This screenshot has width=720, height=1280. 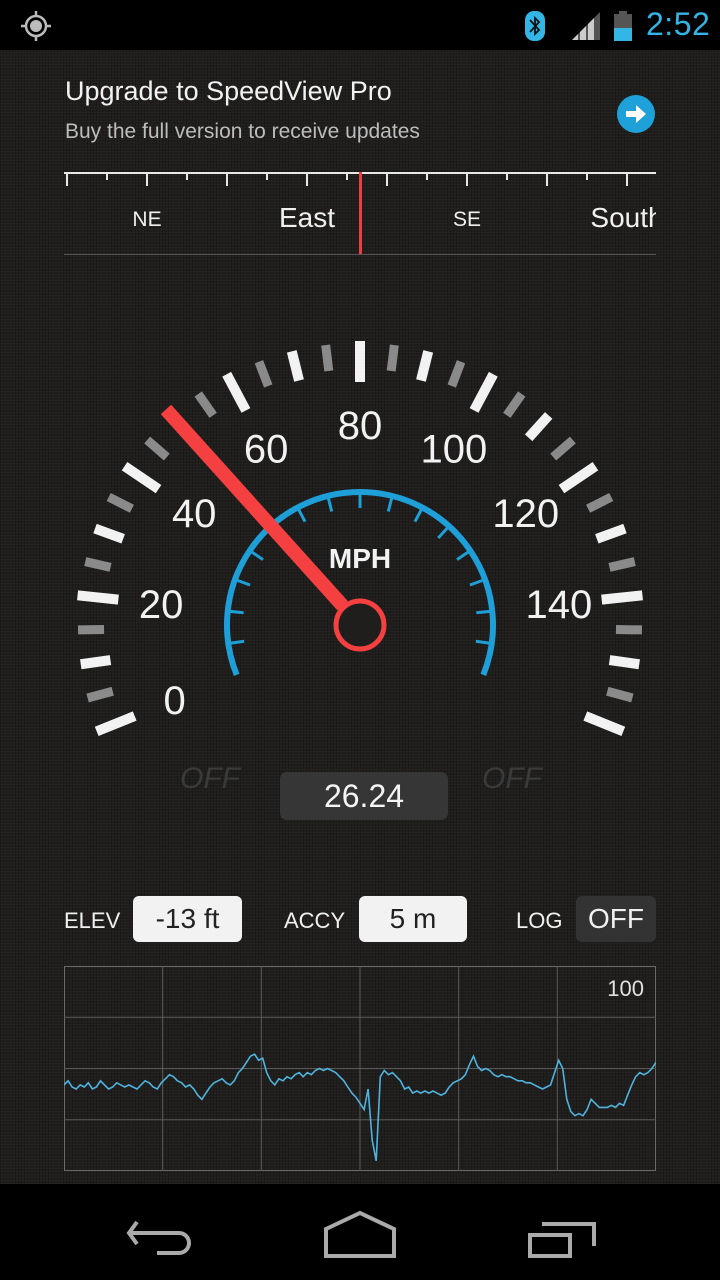 What do you see at coordinates (539, 920) in the screenshot?
I see `log-label: LOG` at bounding box center [539, 920].